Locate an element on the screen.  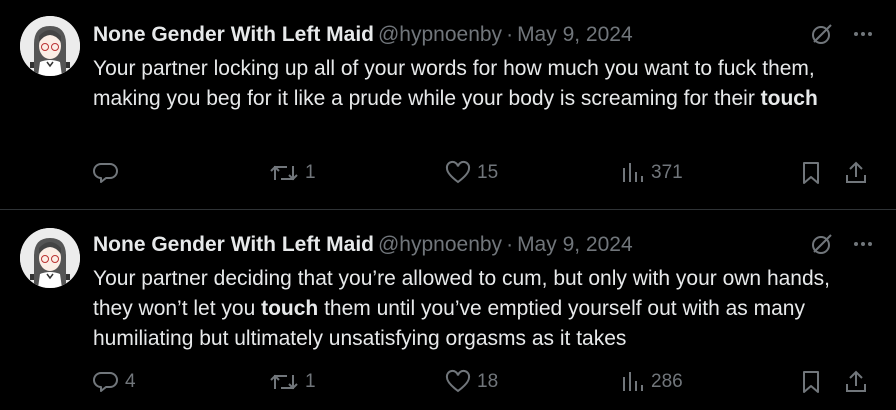
like-button: 18 is located at coordinates (471, 382).